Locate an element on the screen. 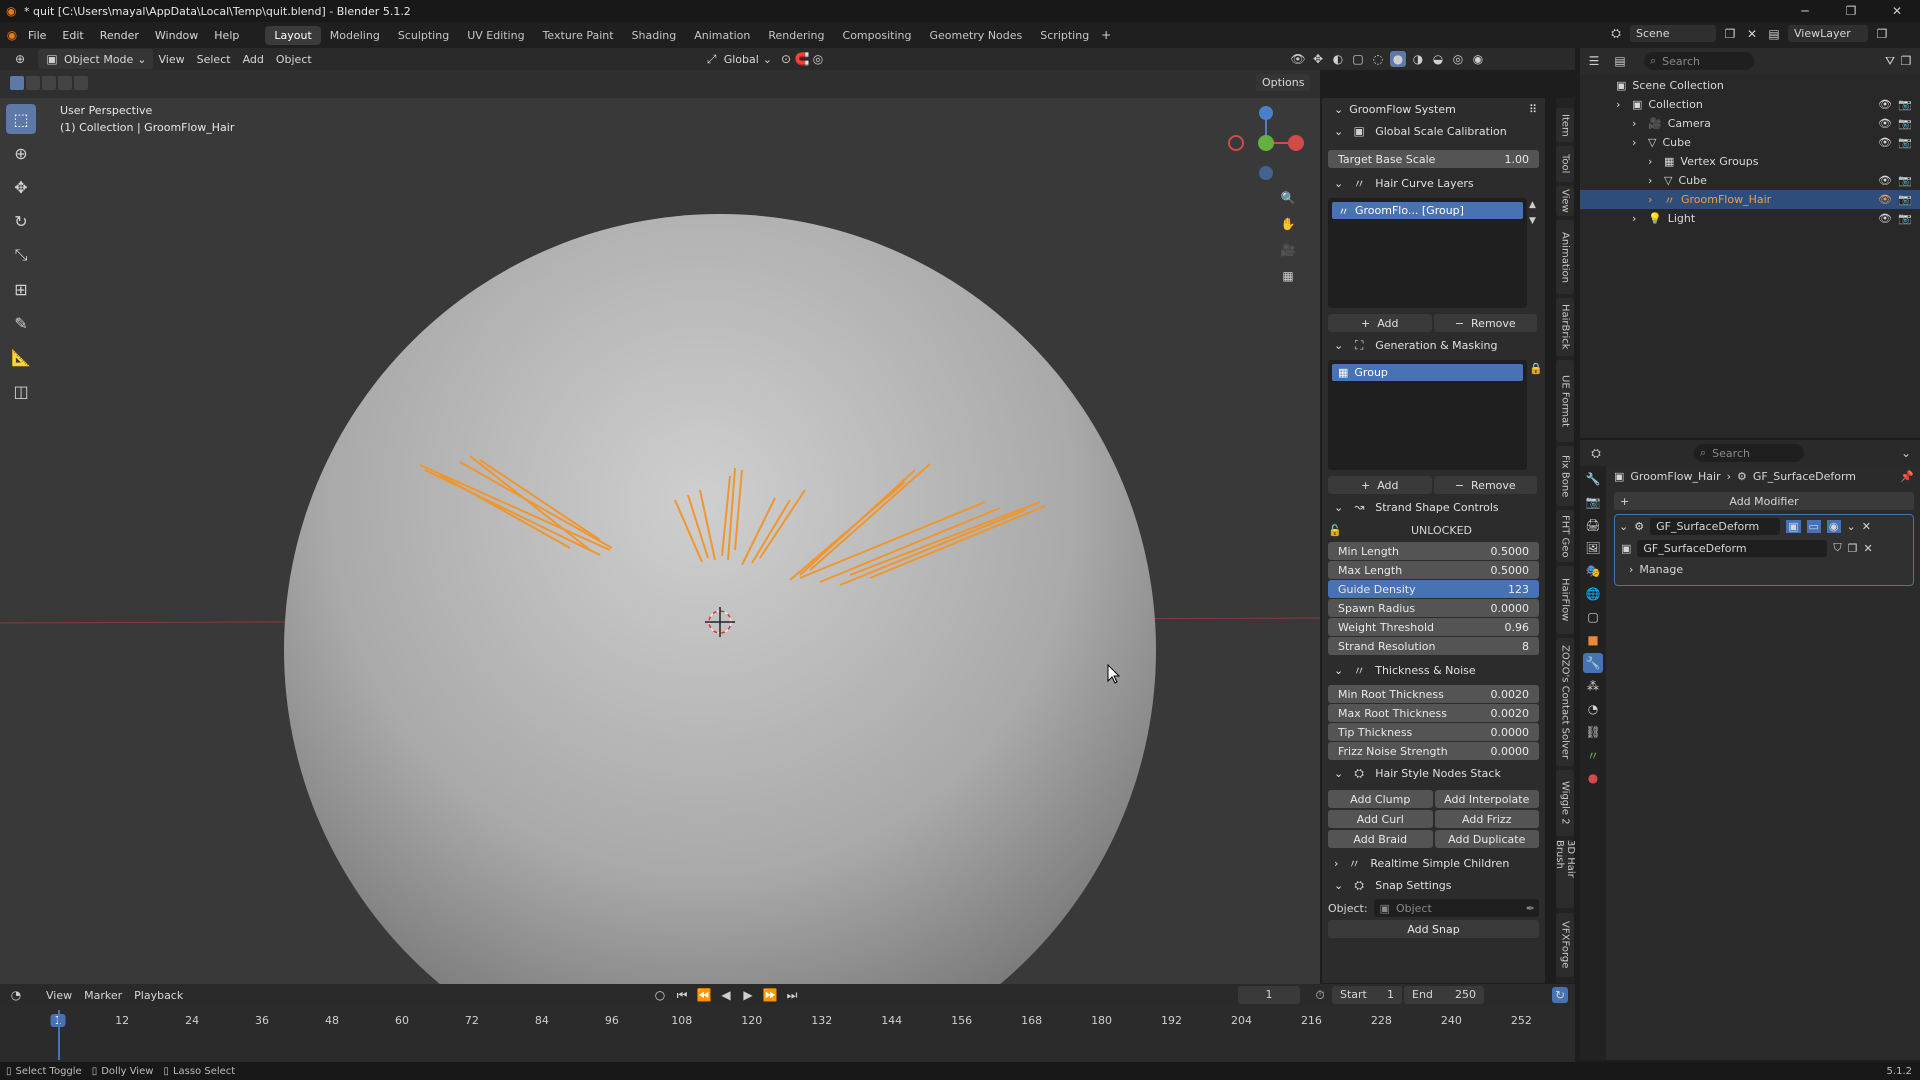  outliner-root: ▣ Scene Collection is located at coordinates (1750, 85).